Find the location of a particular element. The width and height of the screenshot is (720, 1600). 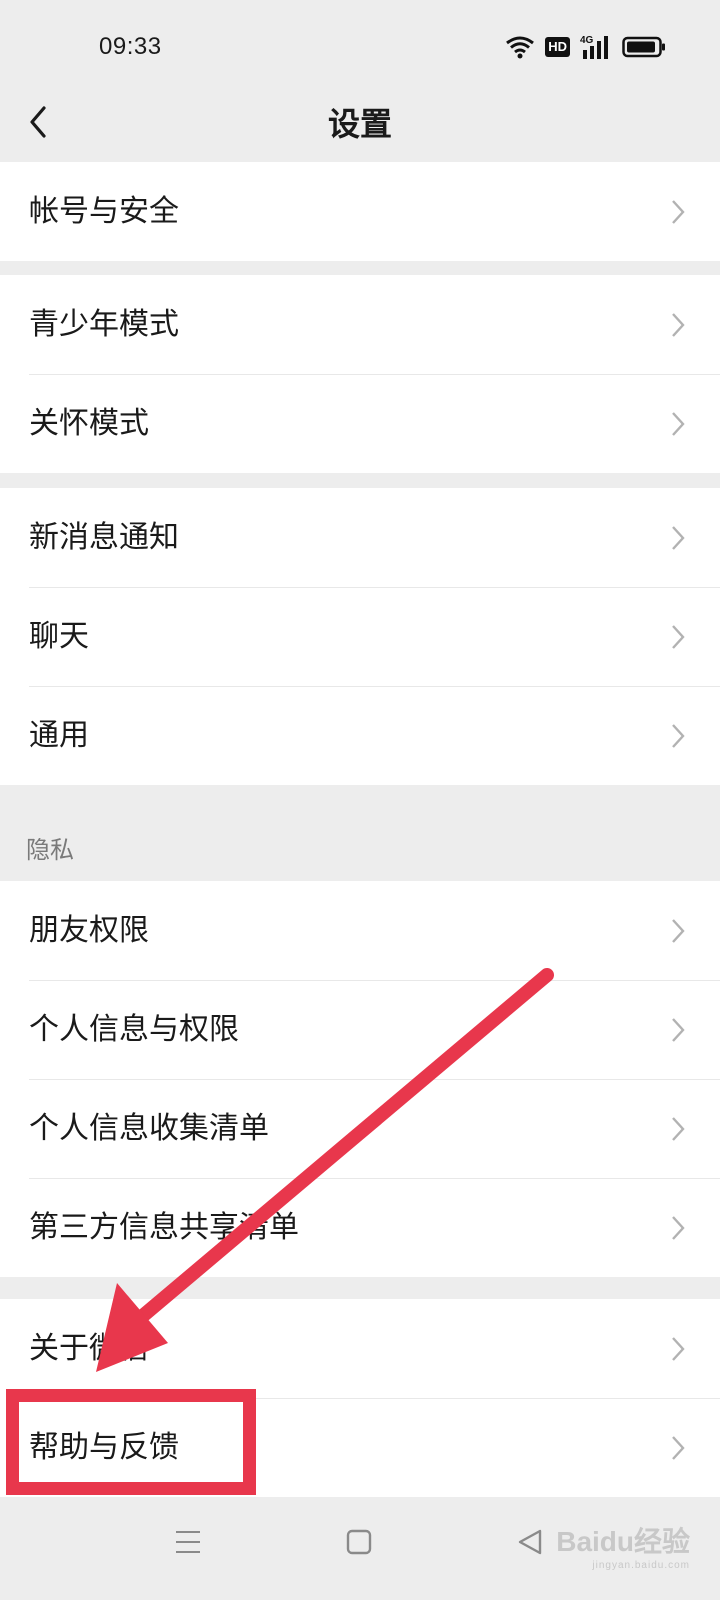

watermark-text: Baidu经验 is located at coordinates (623, 1541).